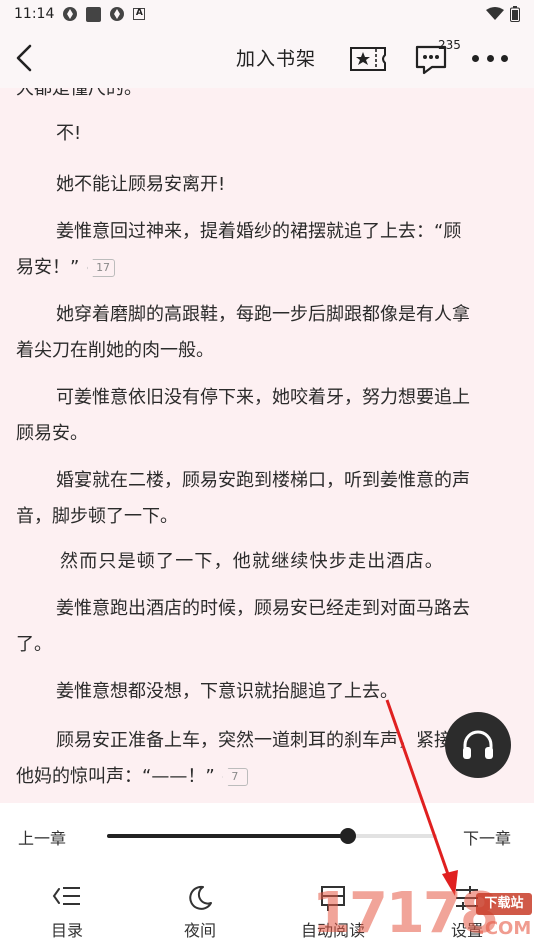 Image resolution: width=534 pixels, height=950 pixels. Describe the element at coordinates (269, 416) in the screenshot. I see `paragraph: 可姜惟意依旧没有停下来，她咬着牙，努力想要追上 顾易安。` at that location.